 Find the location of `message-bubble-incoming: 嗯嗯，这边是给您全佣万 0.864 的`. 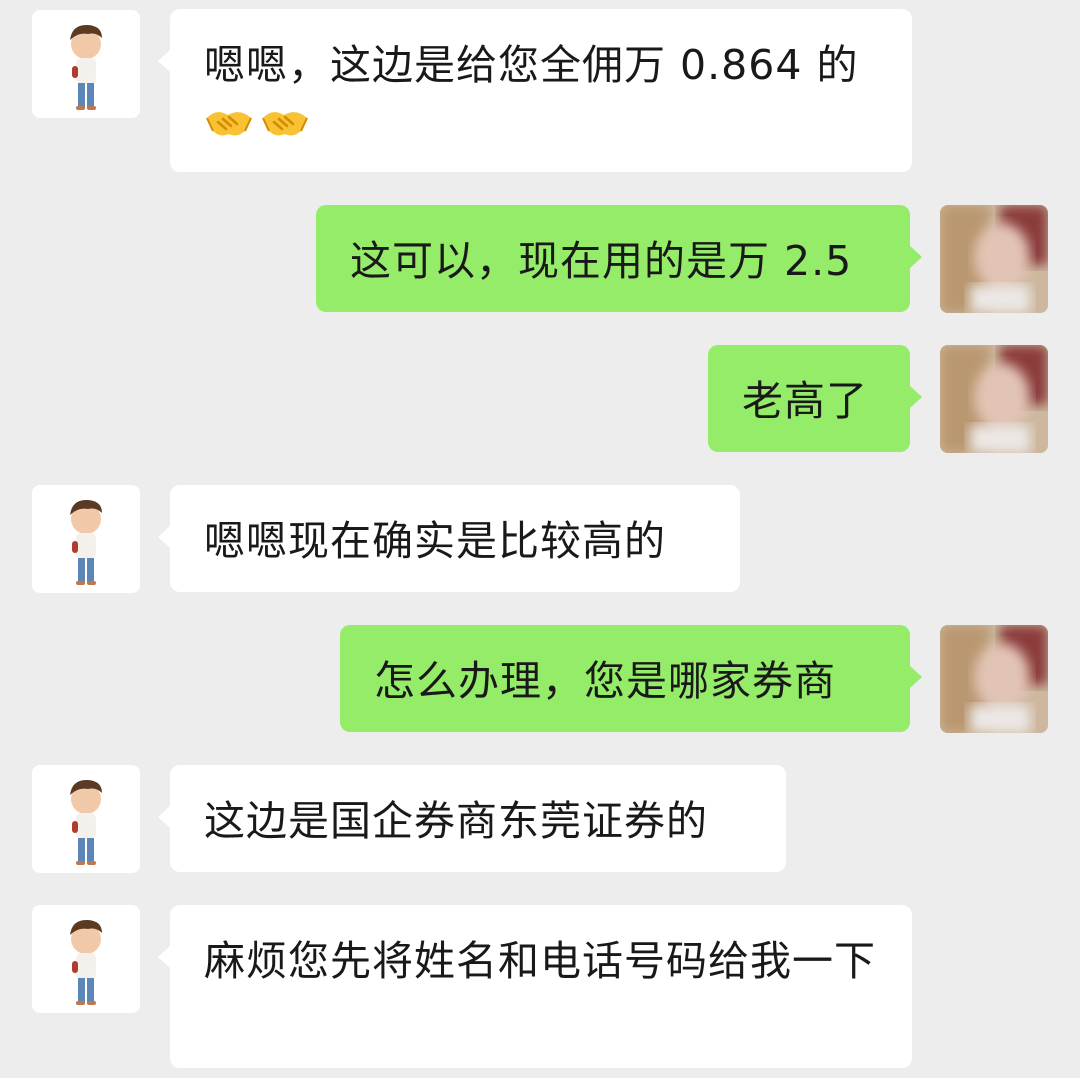

message-bubble-incoming: 嗯嗯，这边是给您全佣万 0.864 的 is located at coordinates (535, 90).